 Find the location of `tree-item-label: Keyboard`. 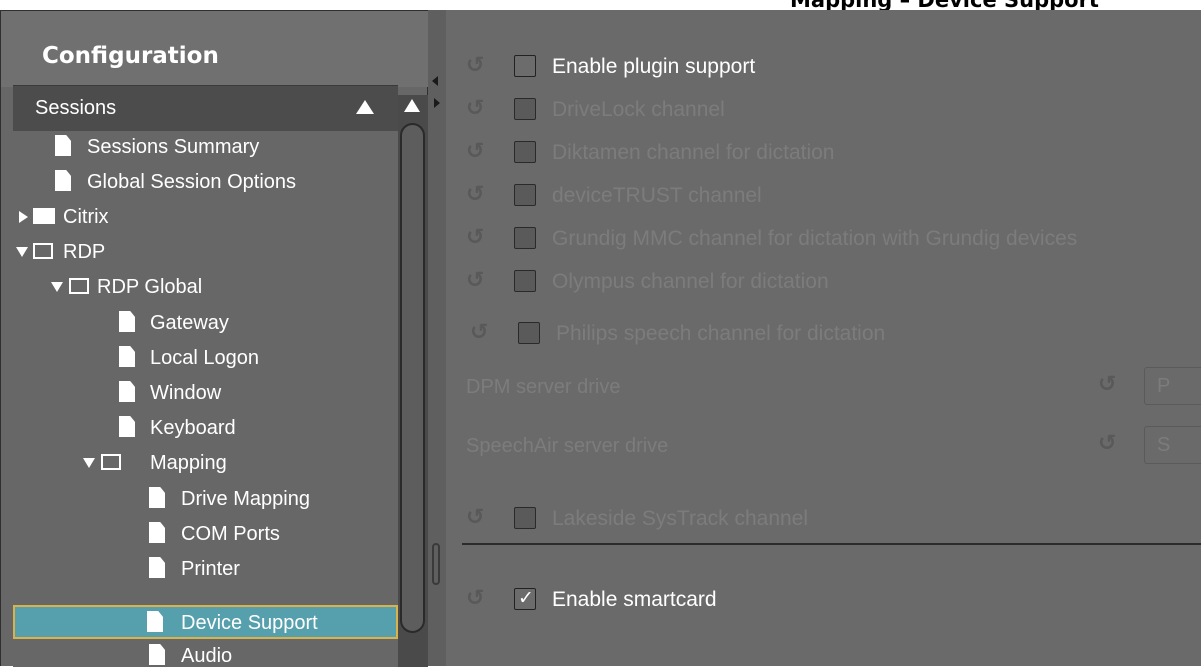

tree-item-label: Keyboard is located at coordinates (193, 428).